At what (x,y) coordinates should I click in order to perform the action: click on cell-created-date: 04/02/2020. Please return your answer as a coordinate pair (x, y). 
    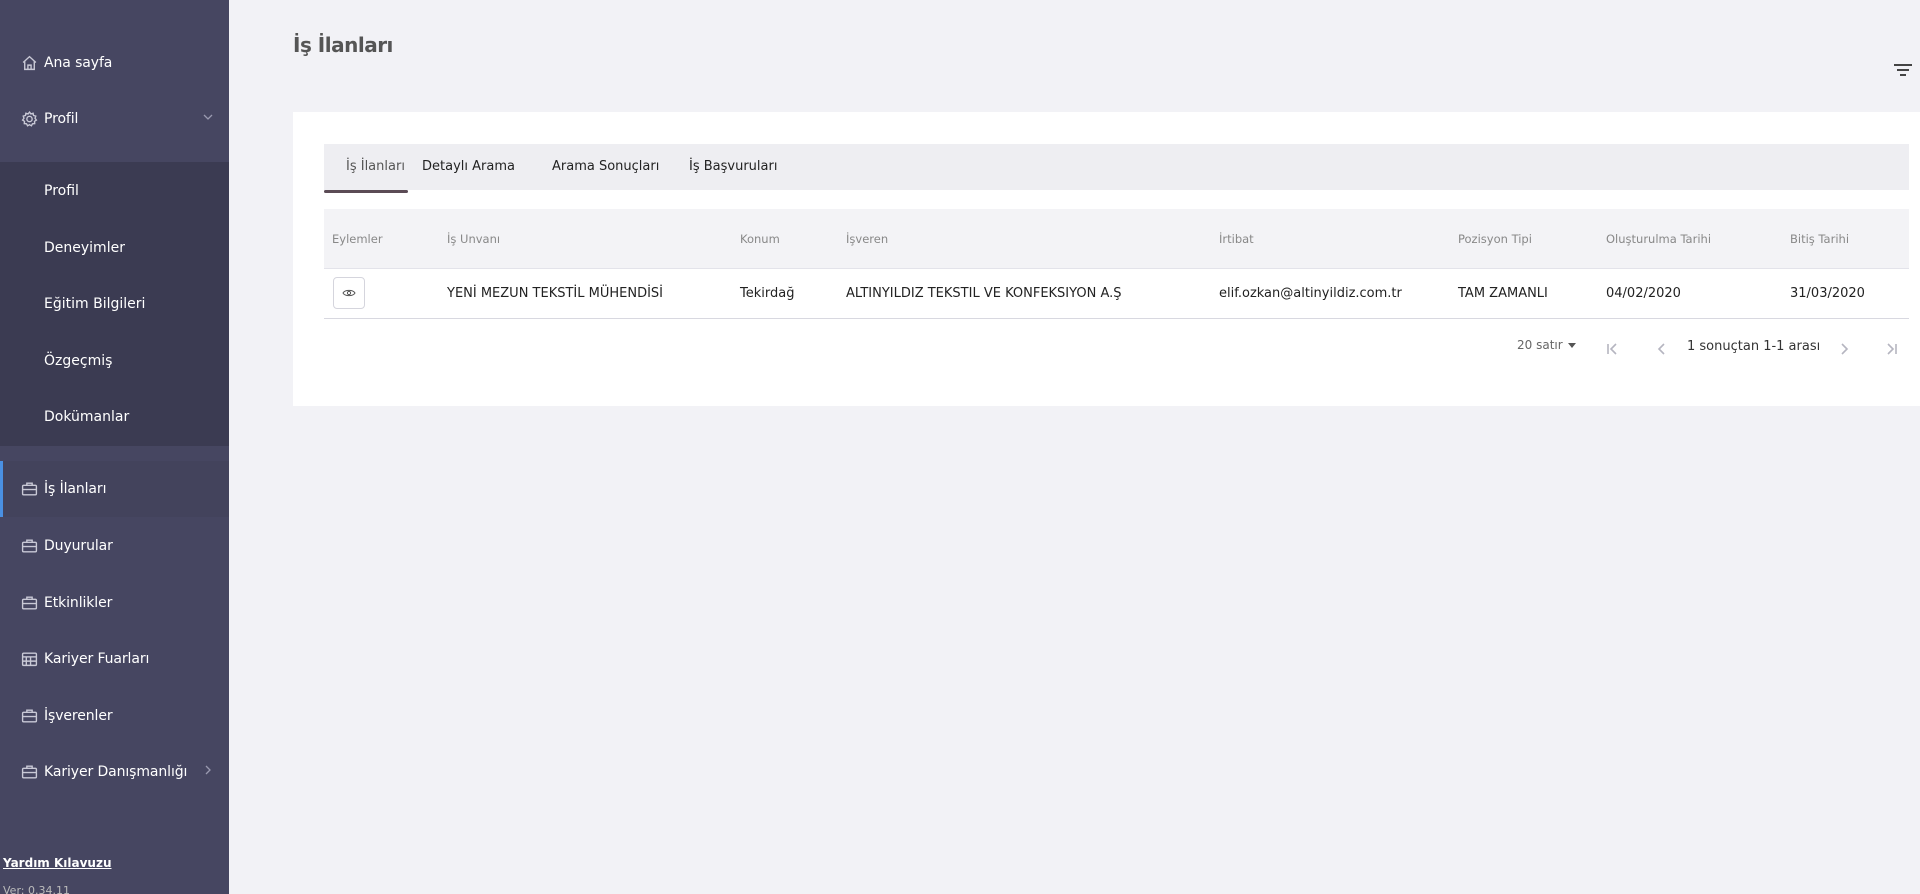
    Looking at the image, I should click on (1643, 293).